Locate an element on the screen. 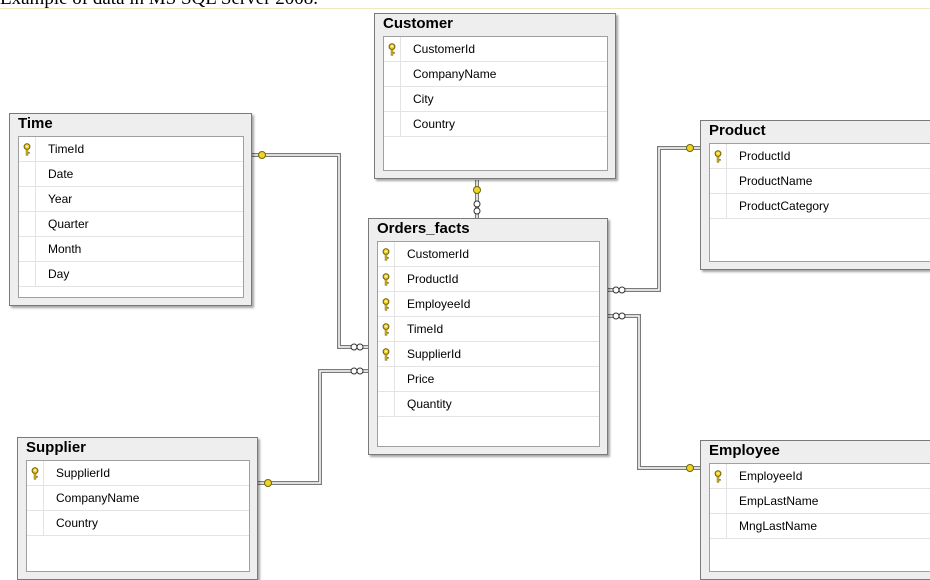  column-row: Month is located at coordinates (131, 249).